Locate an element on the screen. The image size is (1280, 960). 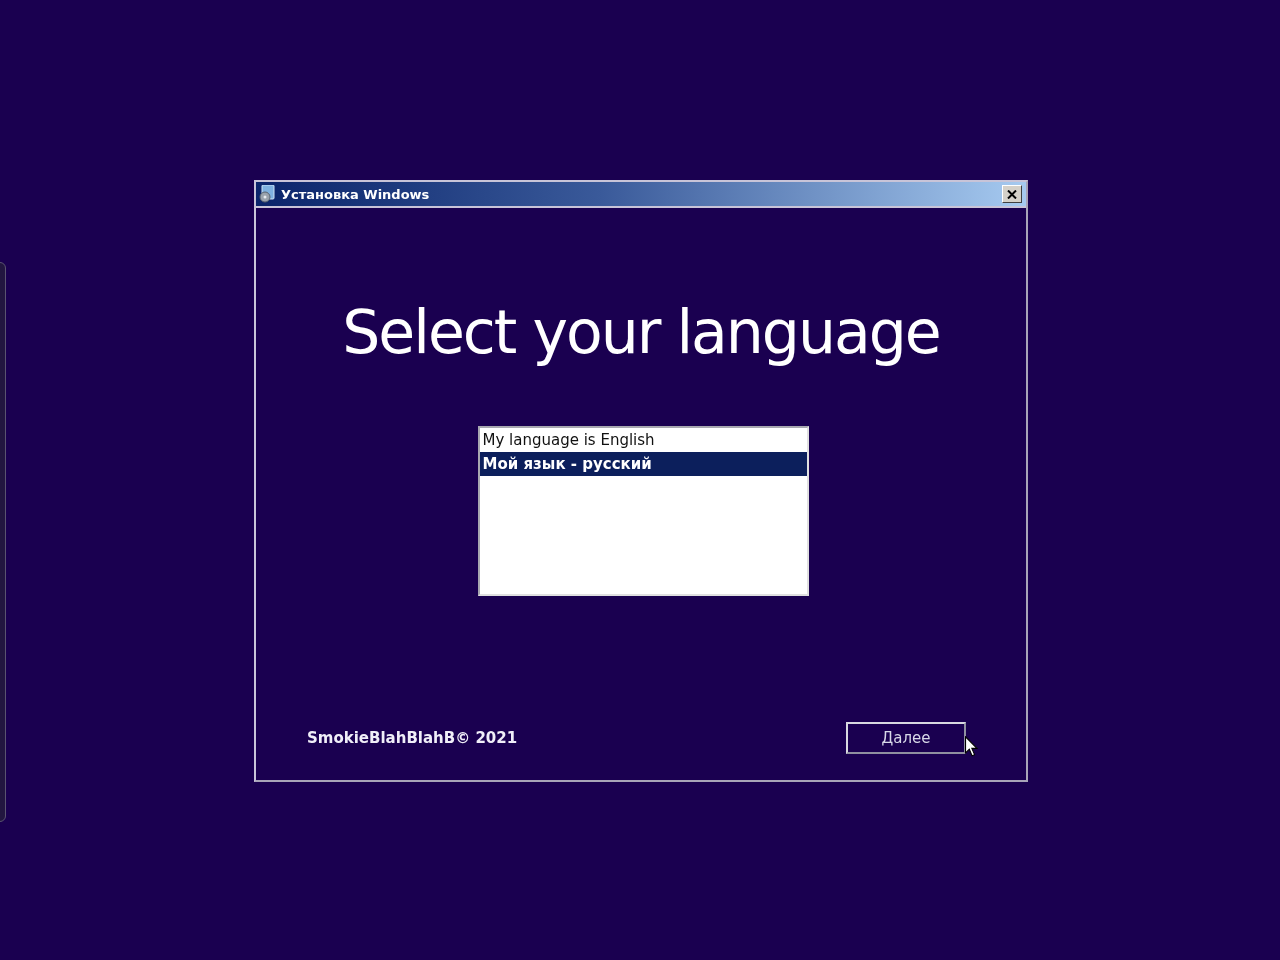
window-title: Установка Windows is located at coordinates (356, 194).